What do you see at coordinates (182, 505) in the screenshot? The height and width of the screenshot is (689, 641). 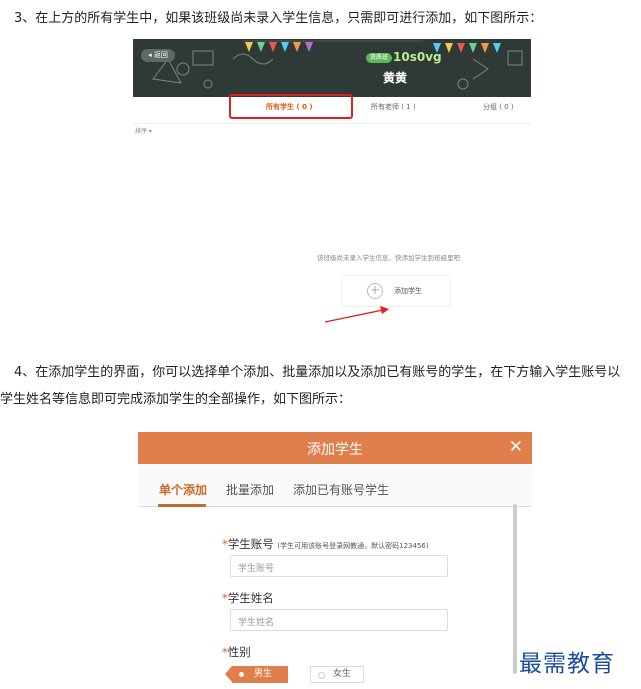 I see `active-mode-underline` at bounding box center [182, 505].